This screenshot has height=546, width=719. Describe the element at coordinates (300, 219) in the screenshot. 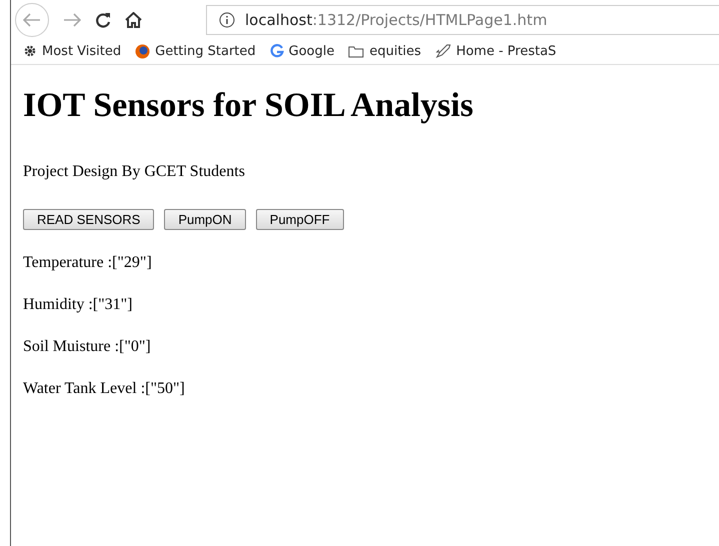

I see `action-button: PumpOFF` at that location.